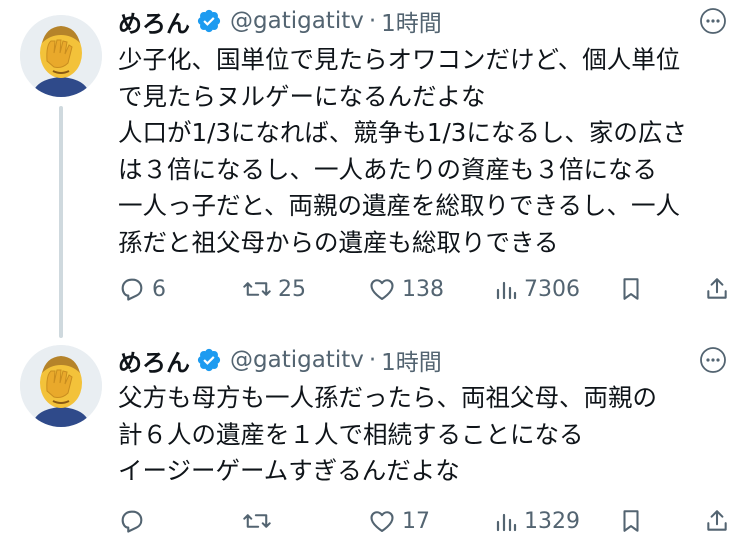 The image size is (750, 547). What do you see at coordinates (274, 289) in the screenshot?
I see `retweet-button: 25` at bounding box center [274, 289].